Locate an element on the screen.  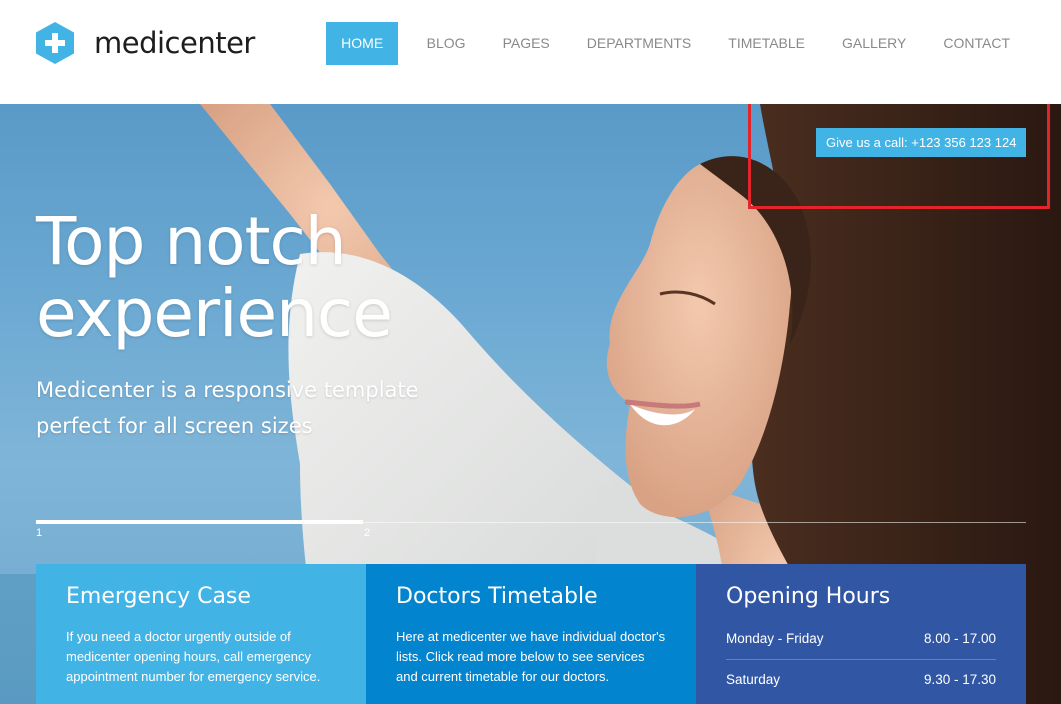
nav-gallery: GALLERY is located at coordinates (874, 43).